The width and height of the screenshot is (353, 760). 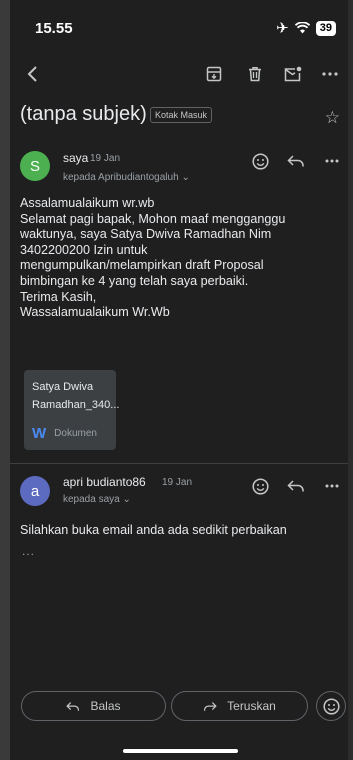 What do you see at coordinates (325, 28) in the screenshot?
I see `battery-indicator: 39` at bounding box center [325, 28].